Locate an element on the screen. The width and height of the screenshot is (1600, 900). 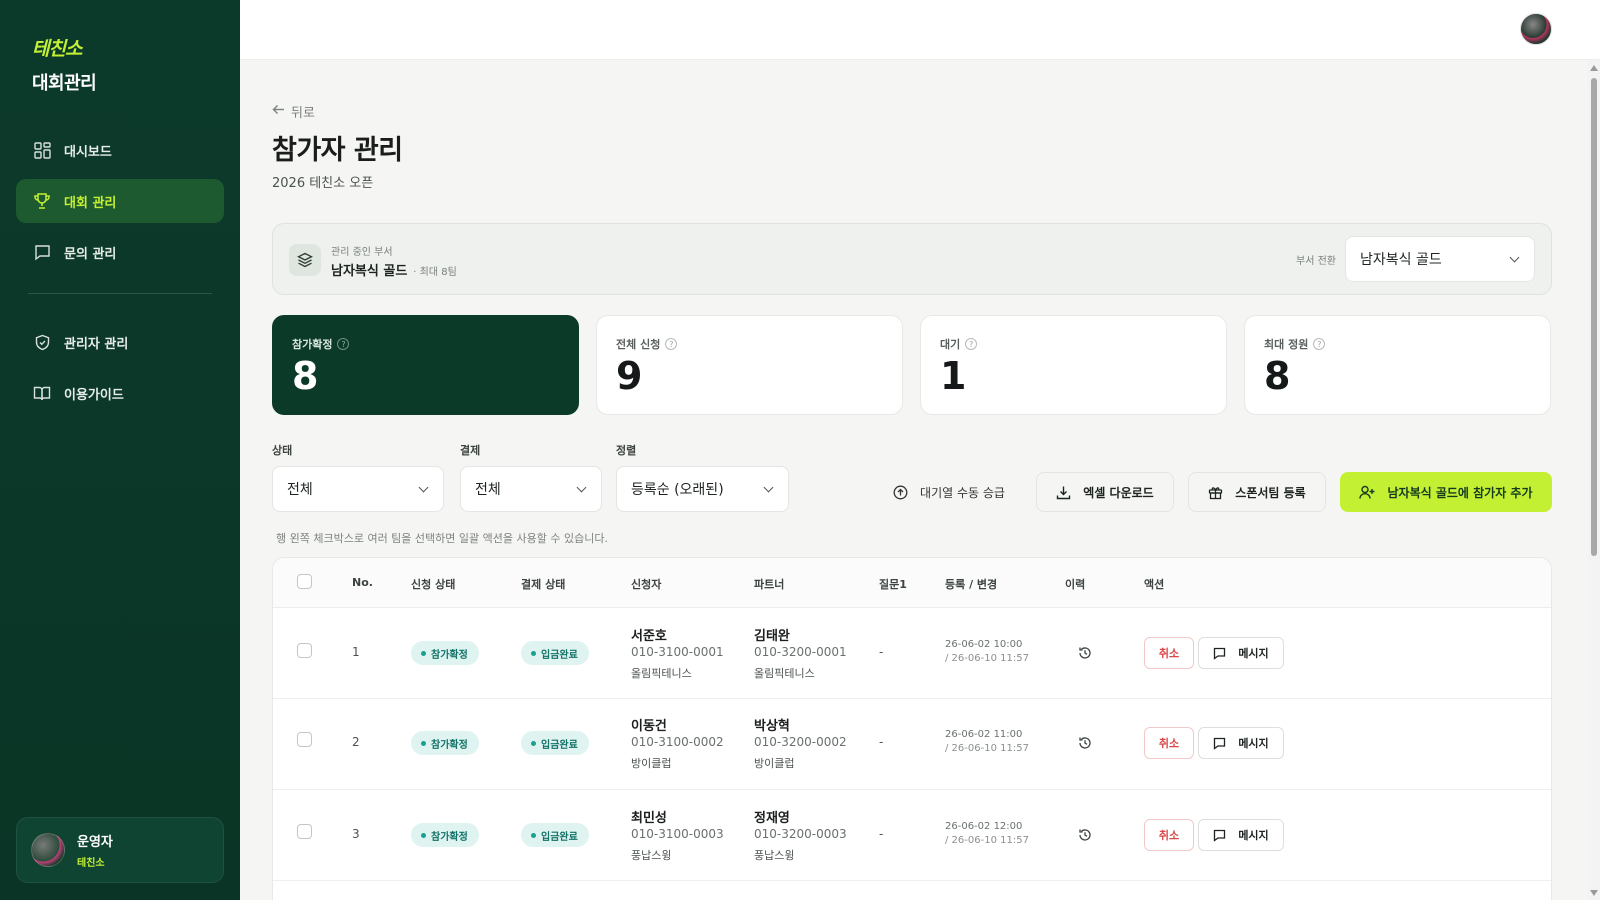
column-header-history: 이력 is located at coordinates (1075, 584).